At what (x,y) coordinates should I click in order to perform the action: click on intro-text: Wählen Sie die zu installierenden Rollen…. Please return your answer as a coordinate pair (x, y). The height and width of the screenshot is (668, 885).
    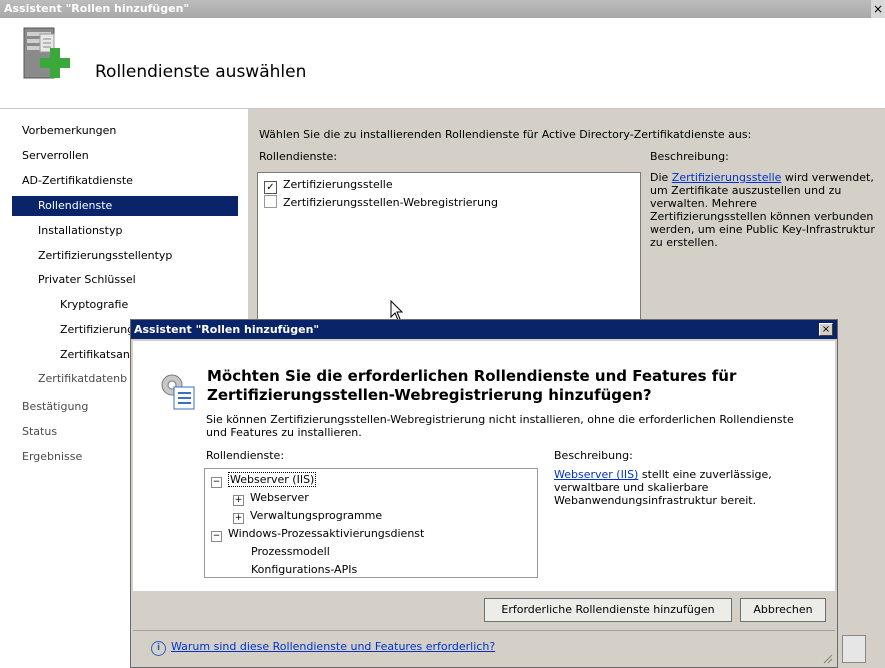
    Looking at the image, I should click on (505, 134).